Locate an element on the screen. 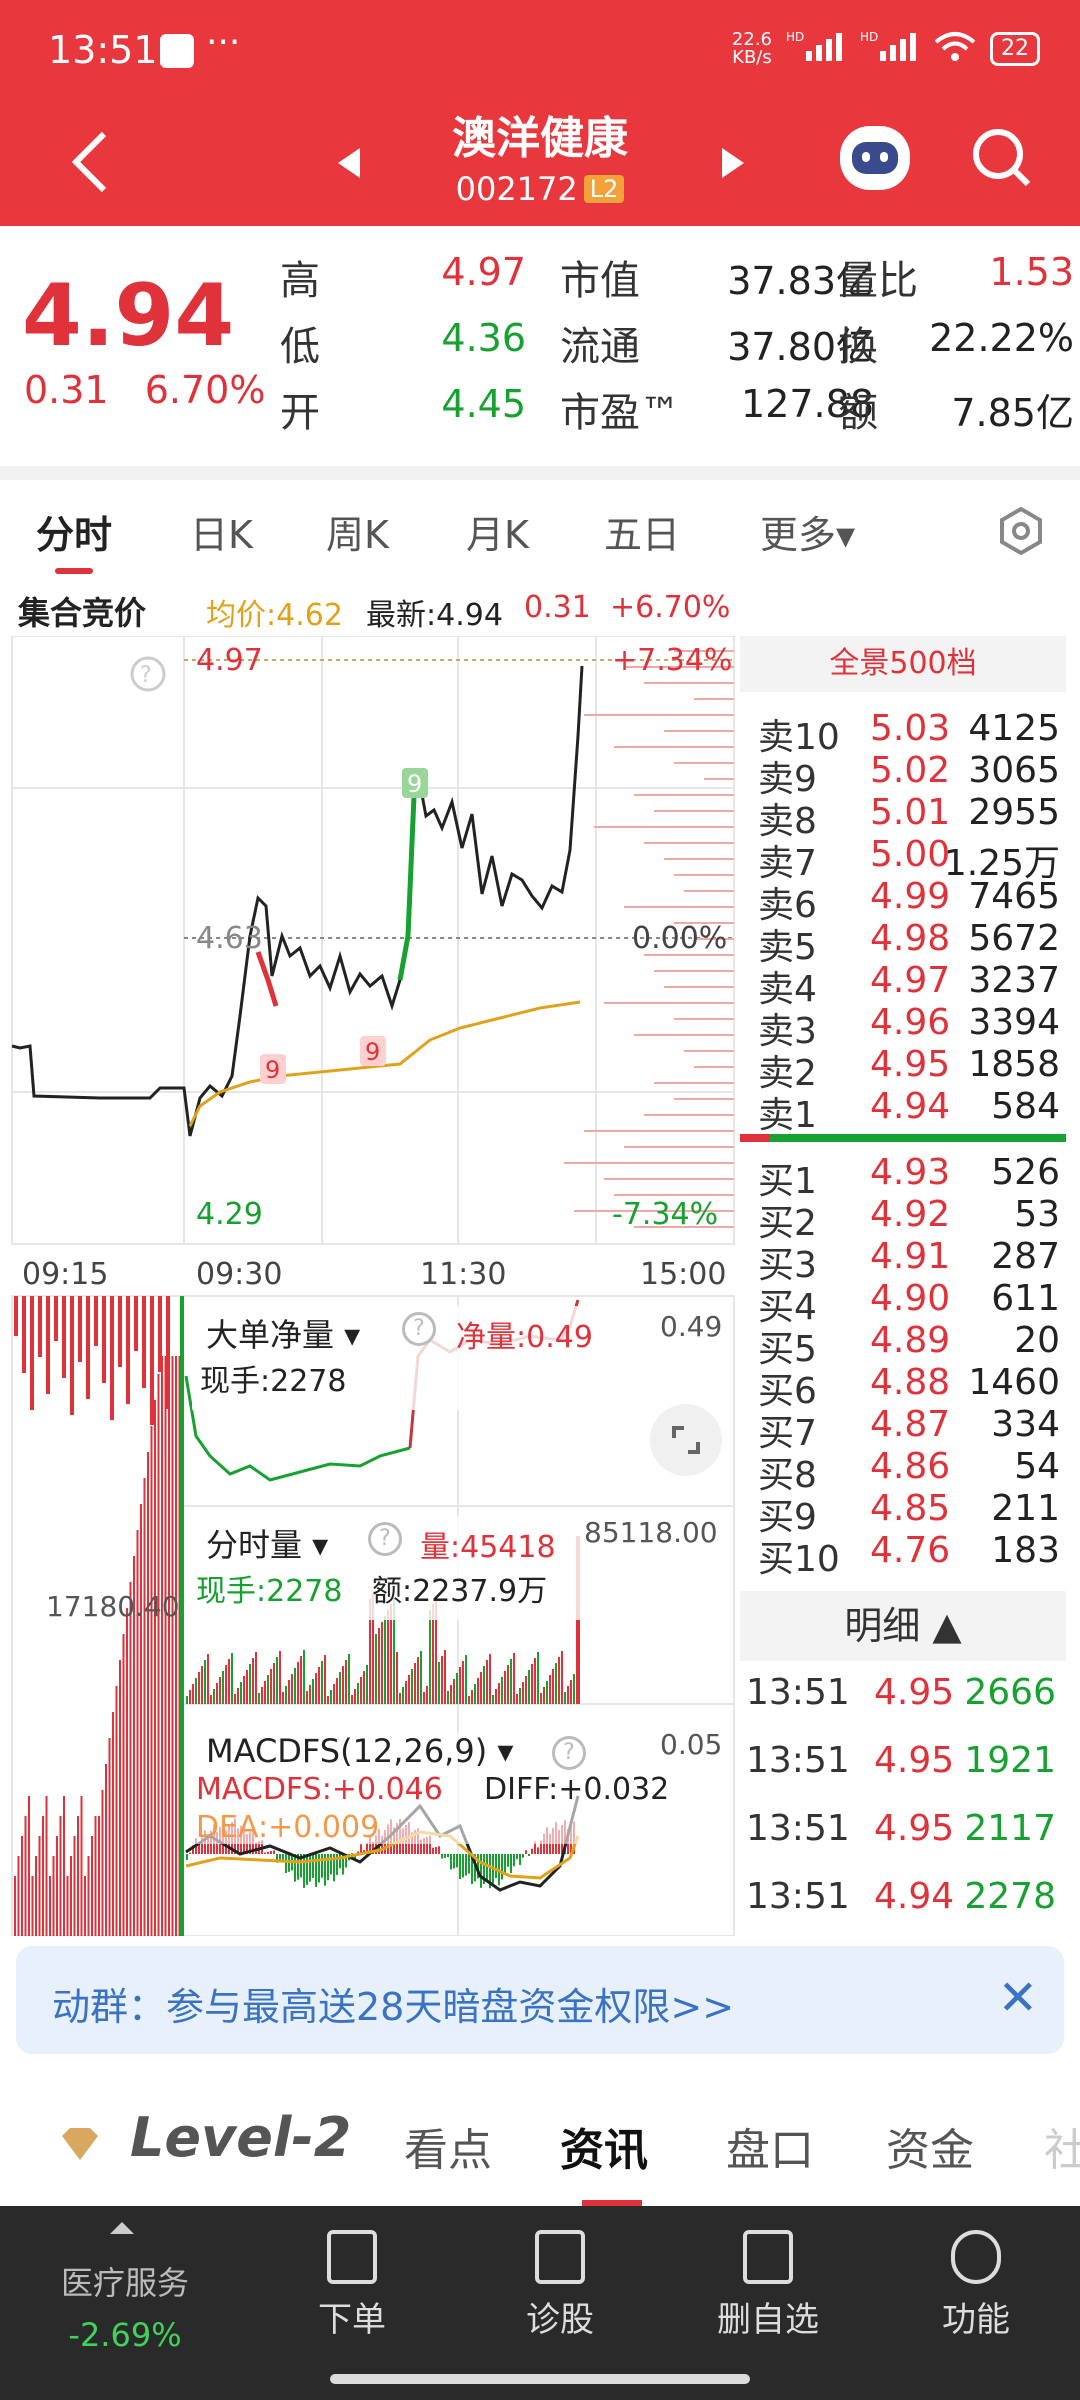 This screenshot has width=1080, height=2400. sell-row: 卖9 5.02 3065 is located at coordinates (903, 775).